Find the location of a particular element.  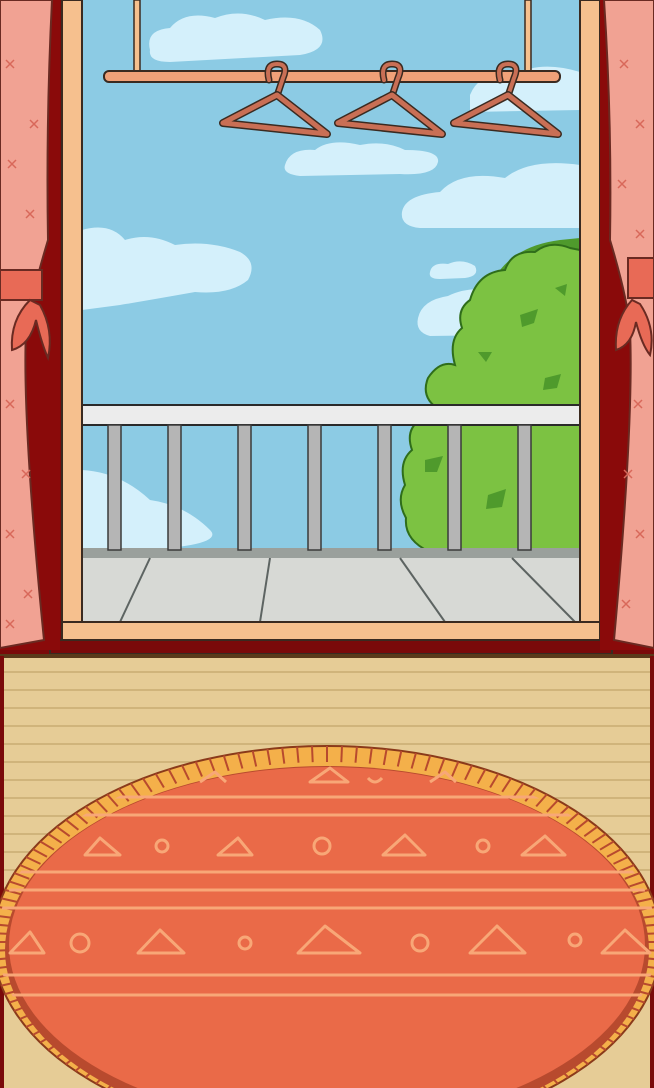

frame-right is located at coordinates (590, 320).